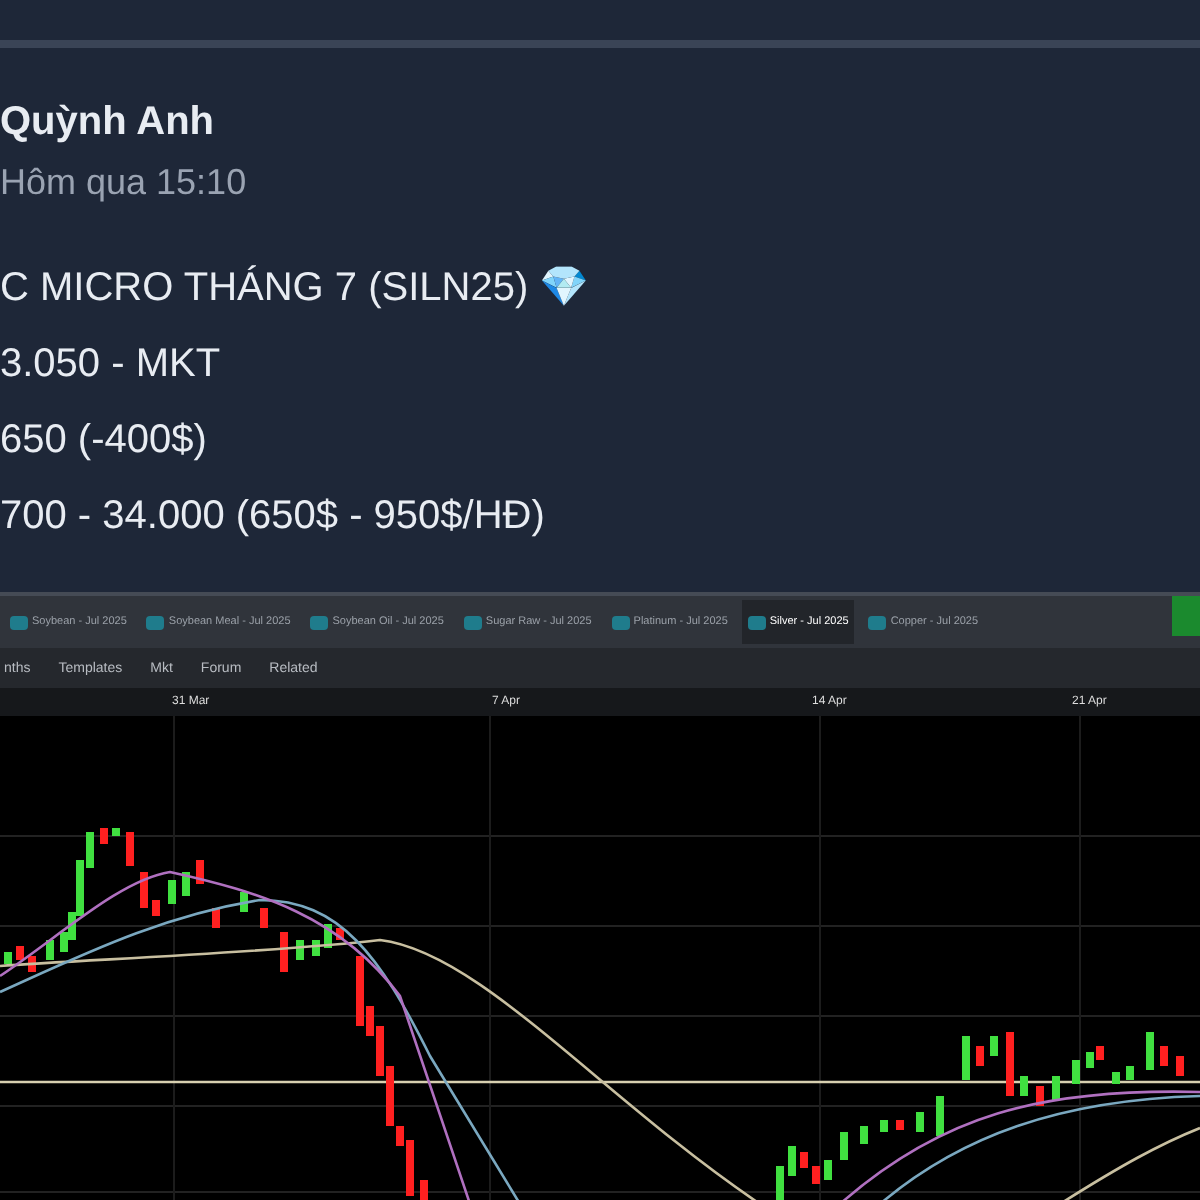  What do you see at coordinates (107, 123) in the screenshot?
I see `author-name: Quỳnh Anh` at bounding box center [107, 123].